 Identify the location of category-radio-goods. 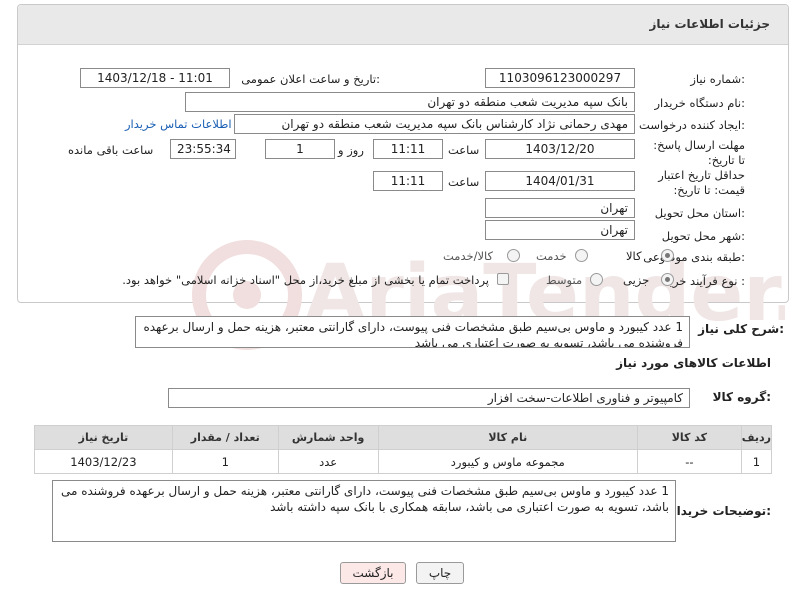
(667, 255).